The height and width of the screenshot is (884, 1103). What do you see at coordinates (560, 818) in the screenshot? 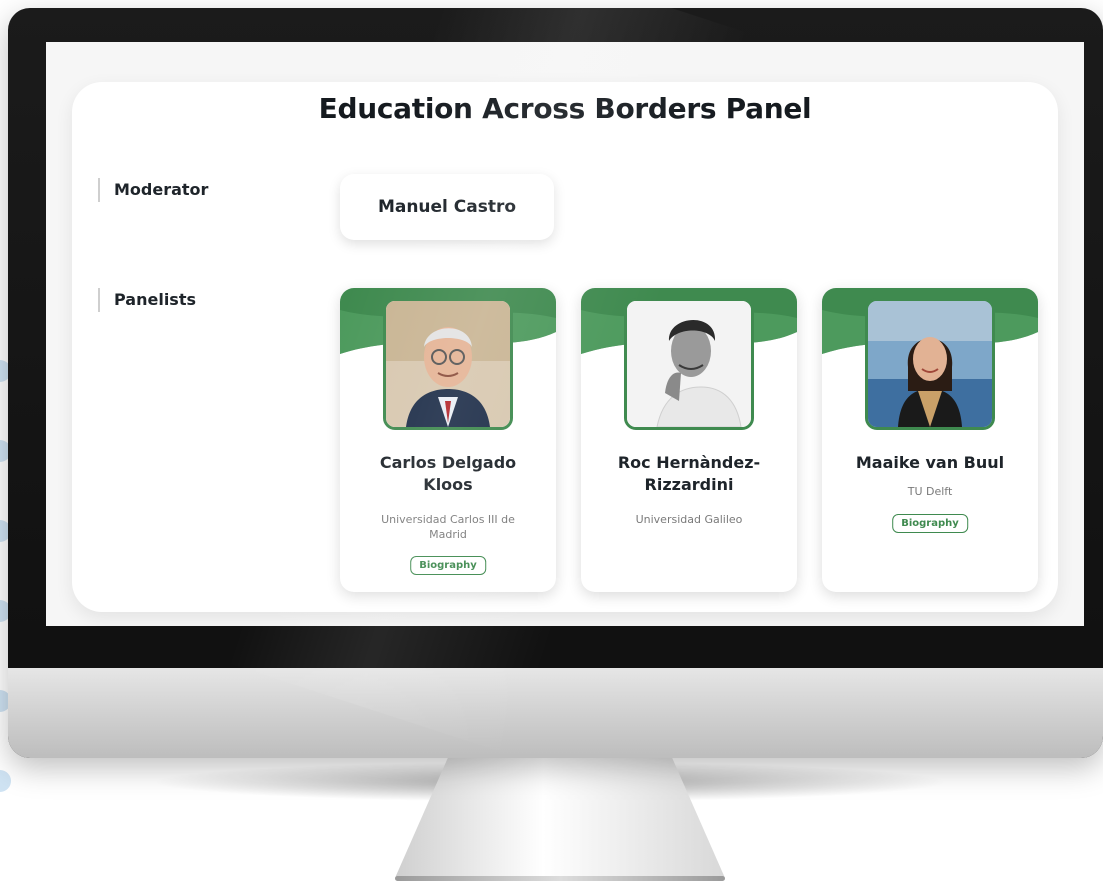
I see `monitor-stand` at bounding box center [560, 818].